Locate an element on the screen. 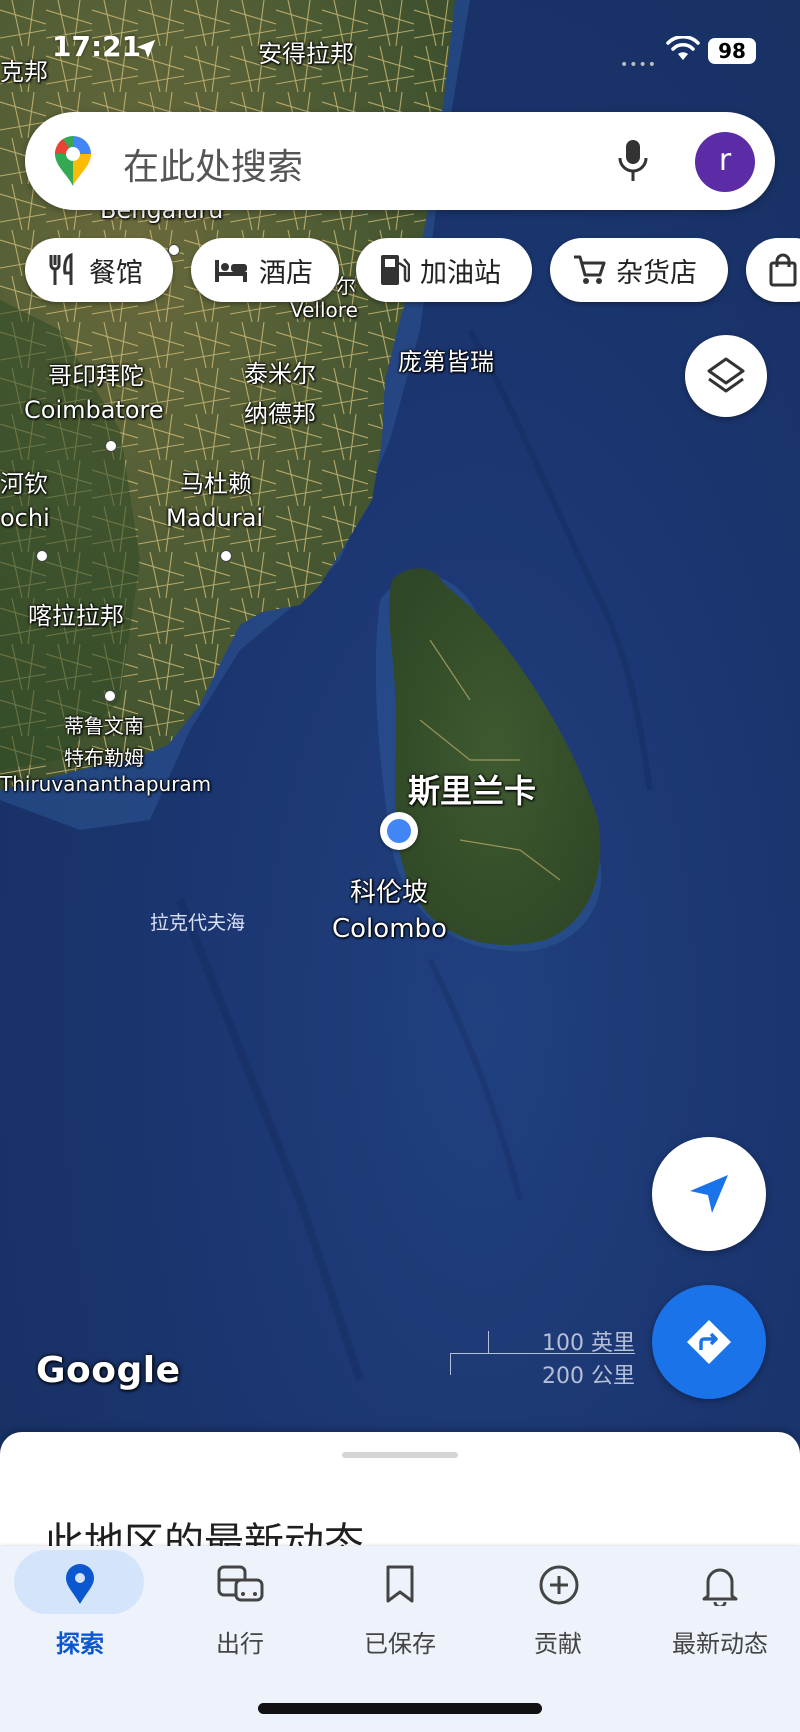 The image size is (800, 1732). explore-pin-icon is located at coordinates (80, 1584).